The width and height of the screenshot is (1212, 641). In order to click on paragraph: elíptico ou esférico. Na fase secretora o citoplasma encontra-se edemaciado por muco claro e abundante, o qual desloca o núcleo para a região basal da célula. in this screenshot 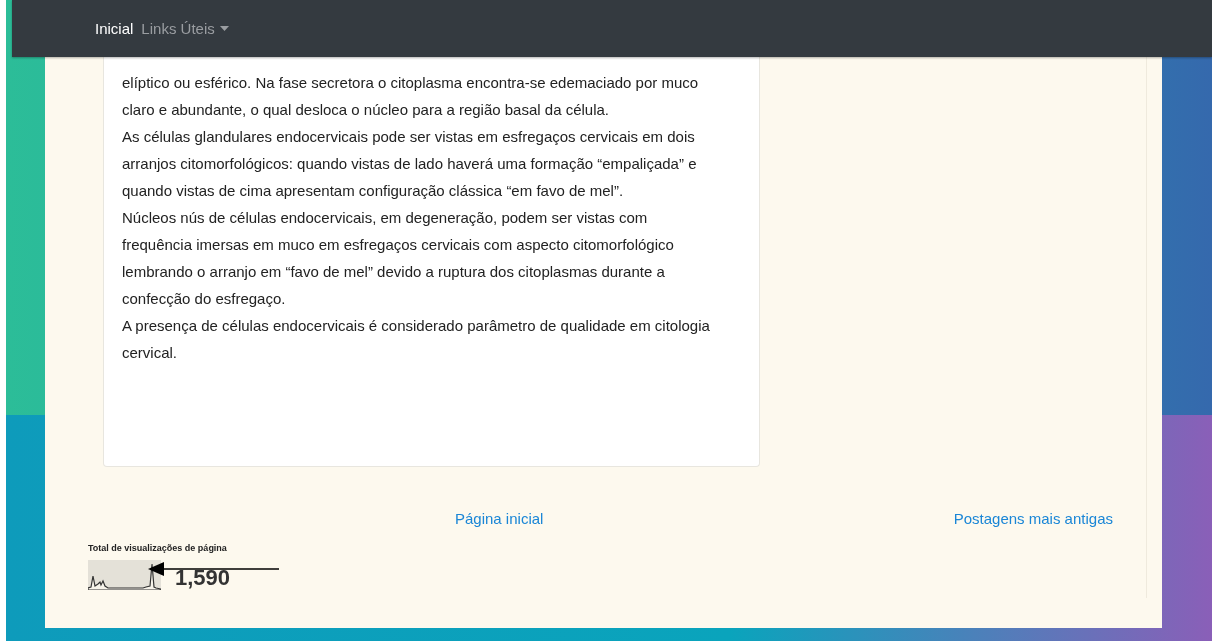, I will do `click(411, 96)`.